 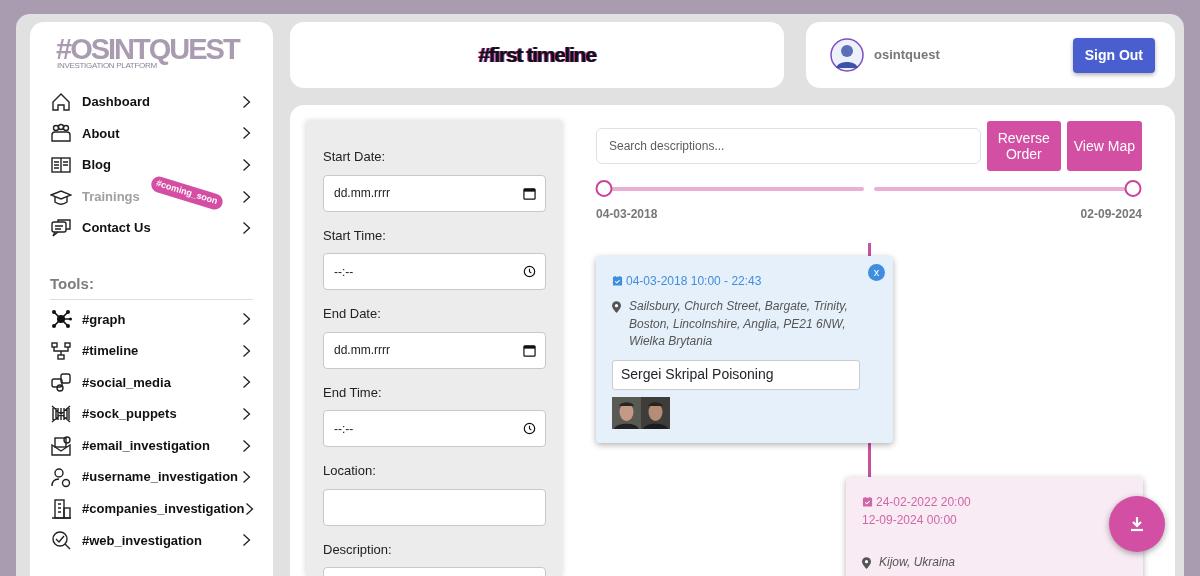 I want to click on username: osintquest, so click(x=907, y=55).